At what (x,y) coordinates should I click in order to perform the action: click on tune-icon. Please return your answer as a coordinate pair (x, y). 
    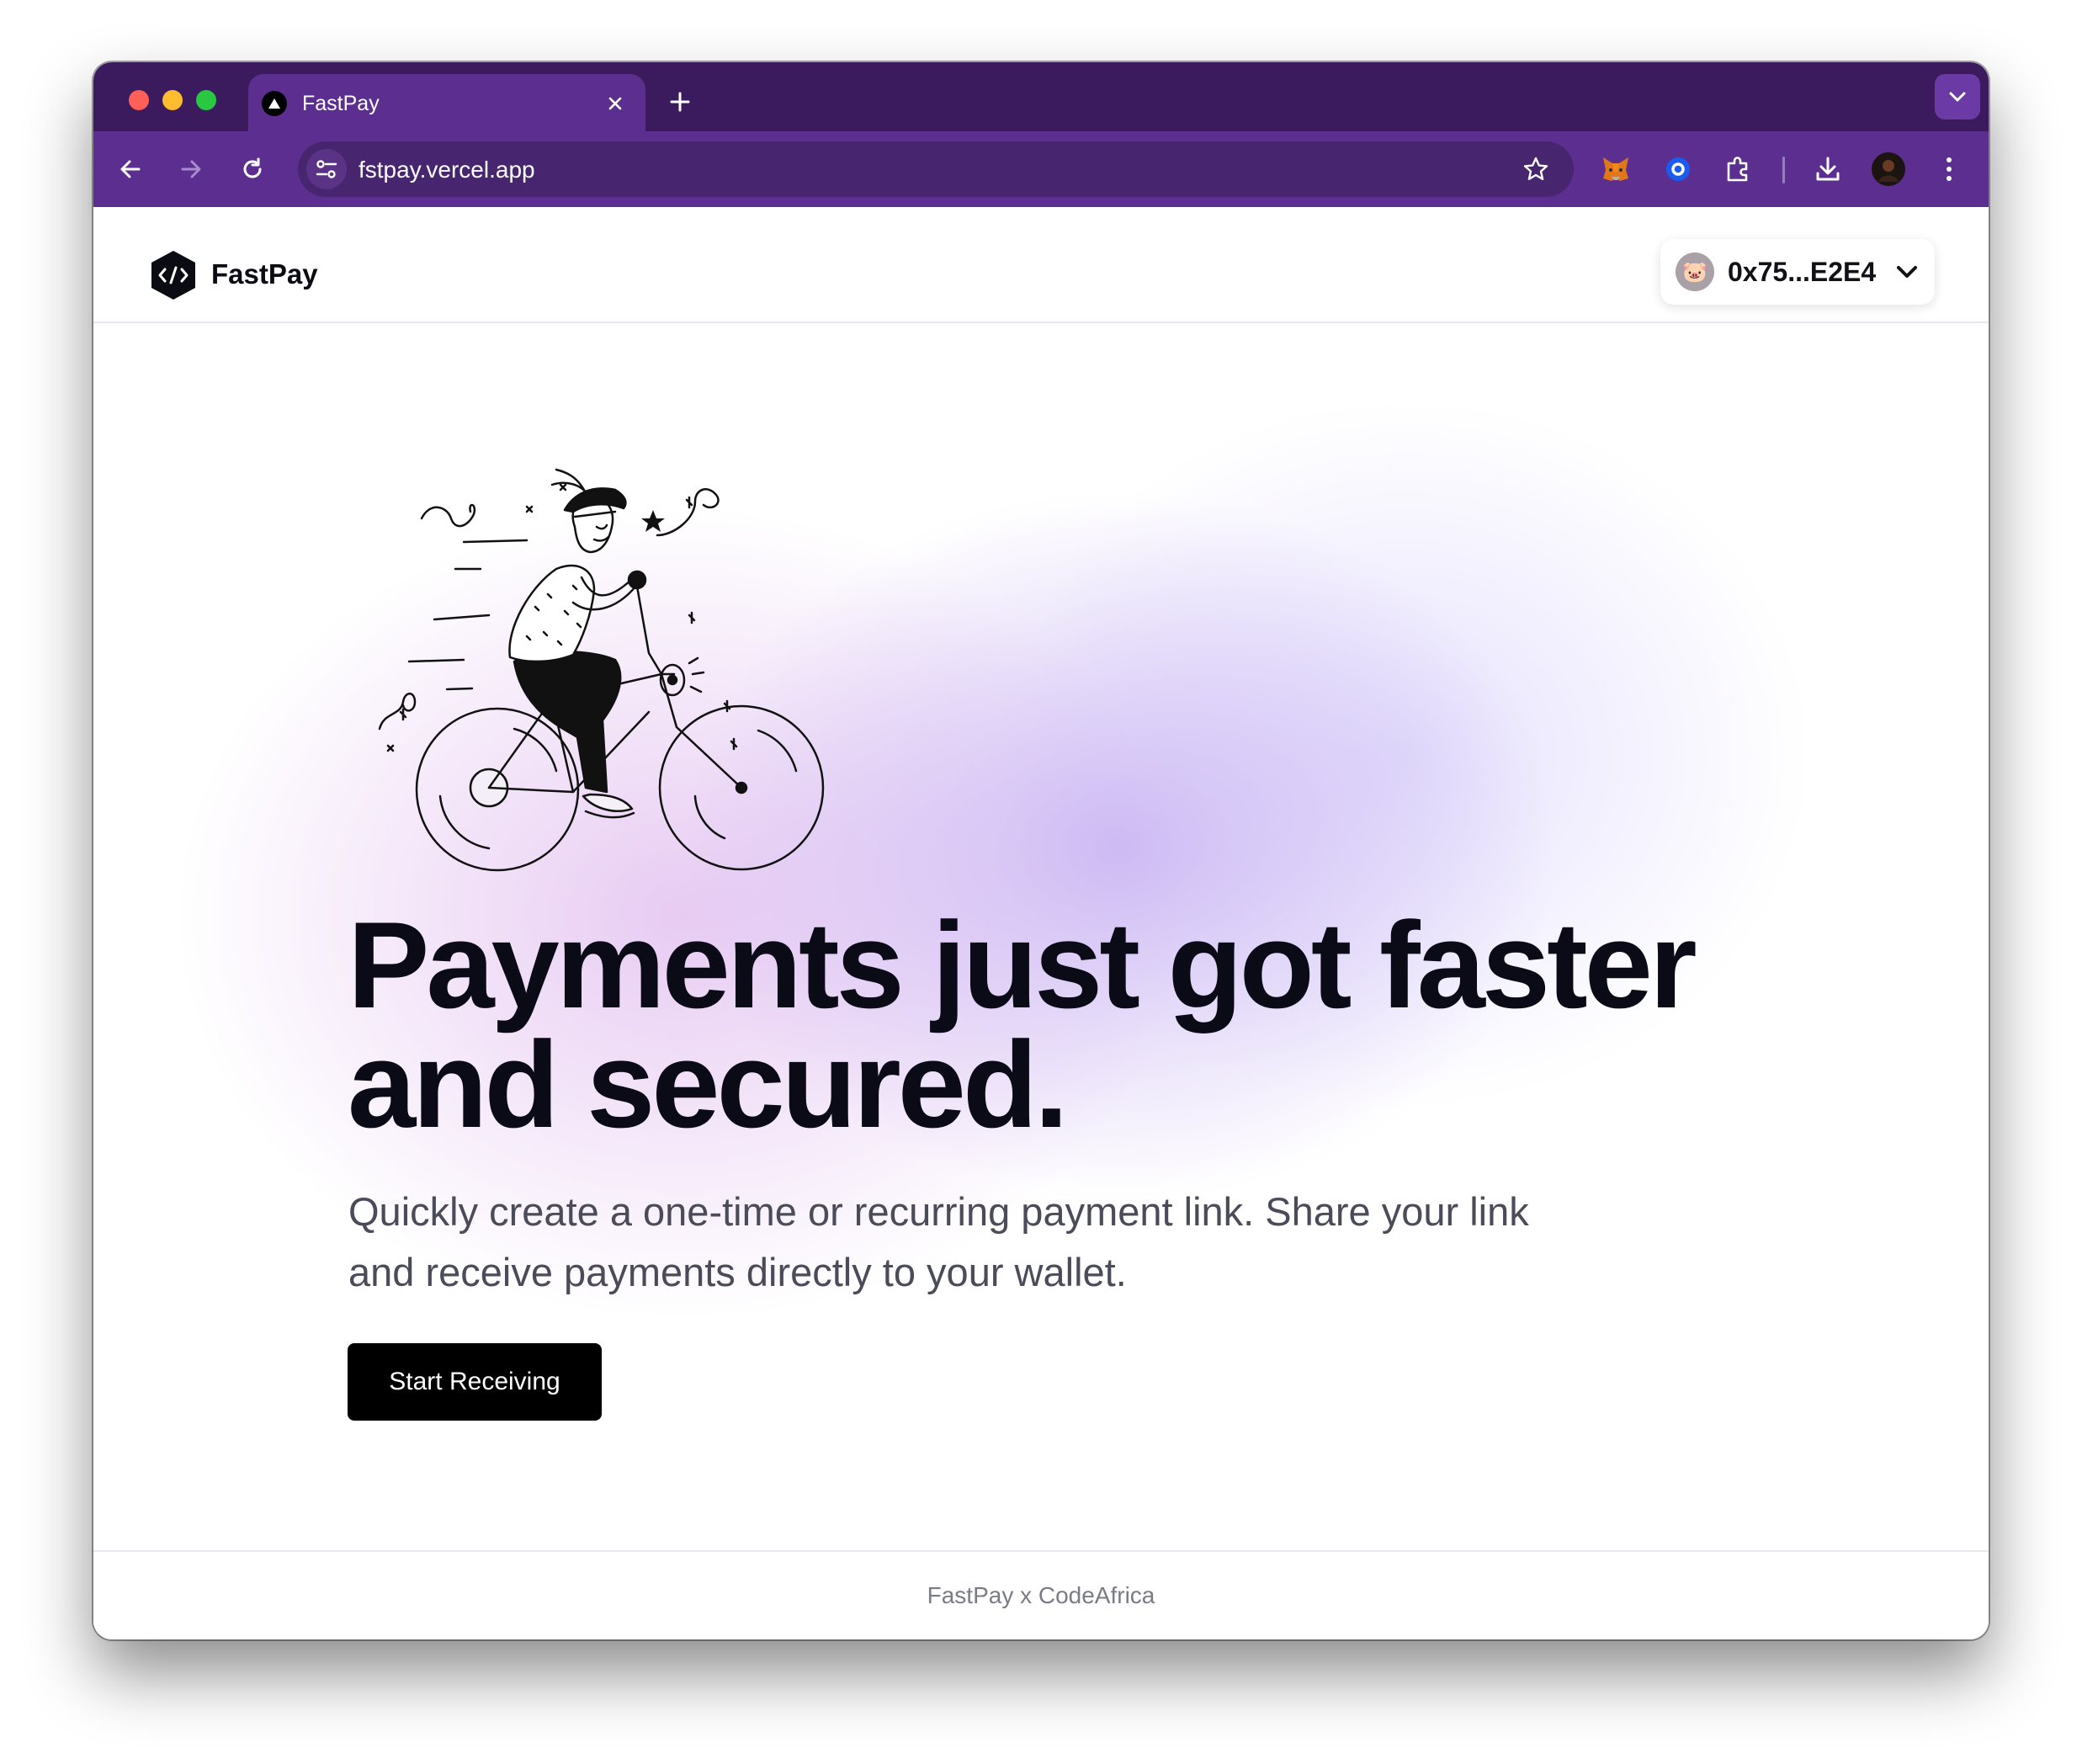
    Looking at the image, I should click on (326, 169).